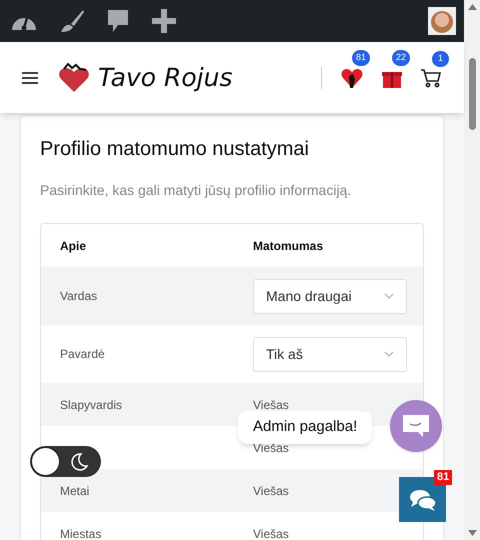 This screenshot has height=540, width=480. What do you see at coordinates (79, 296) in the screenshot?
I see `table-cell: Vardas` at bounding box center [79, 296].